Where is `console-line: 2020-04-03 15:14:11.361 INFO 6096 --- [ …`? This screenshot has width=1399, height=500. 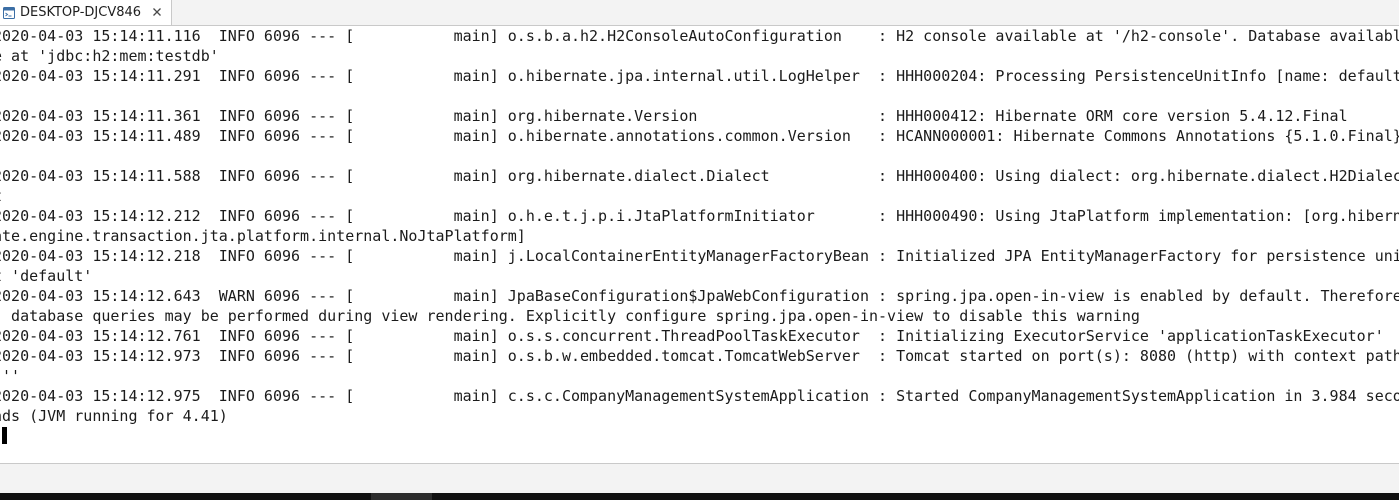 console-line: 2020-04-03 15:14:11.361 INFO 6096 --- [ … is located at coordinates (674, 116).